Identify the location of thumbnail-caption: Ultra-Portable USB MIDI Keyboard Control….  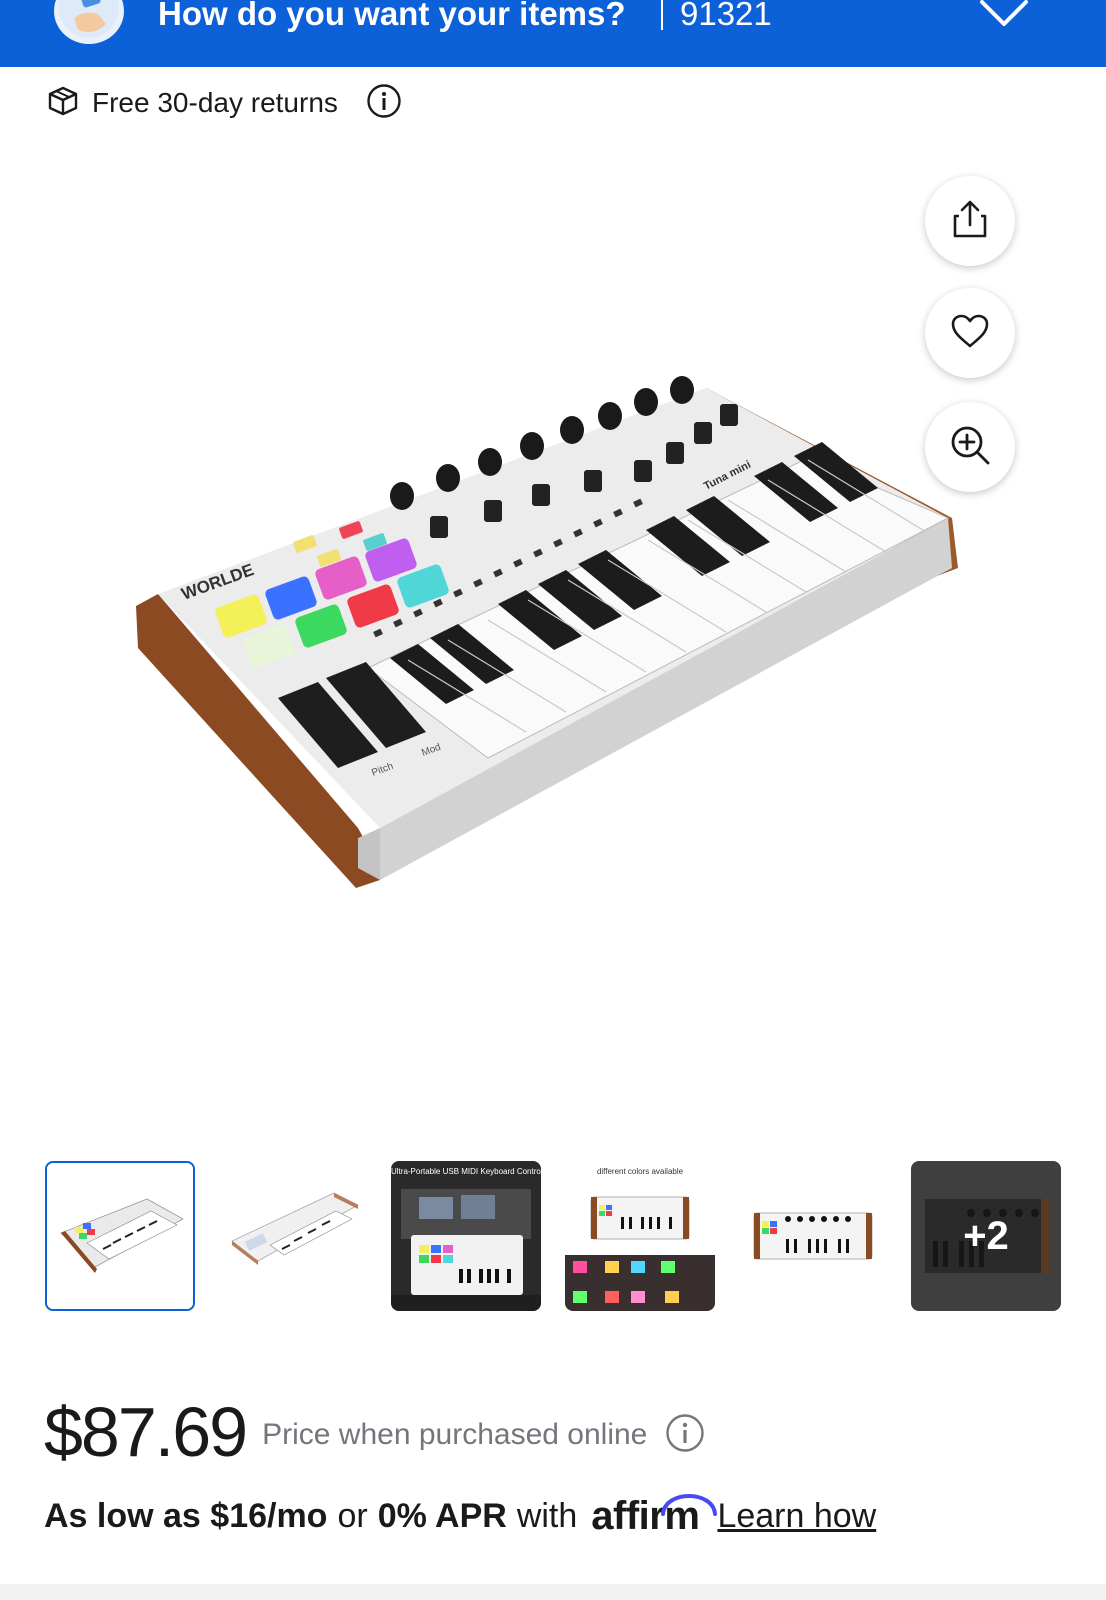
(466, 1171).